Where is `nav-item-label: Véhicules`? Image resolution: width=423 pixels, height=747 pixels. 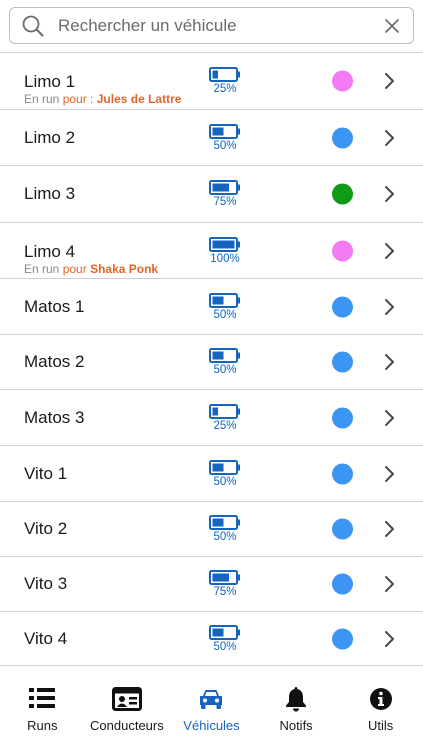
nav-item-label: Véhicules is located at coordinates (211, 725).